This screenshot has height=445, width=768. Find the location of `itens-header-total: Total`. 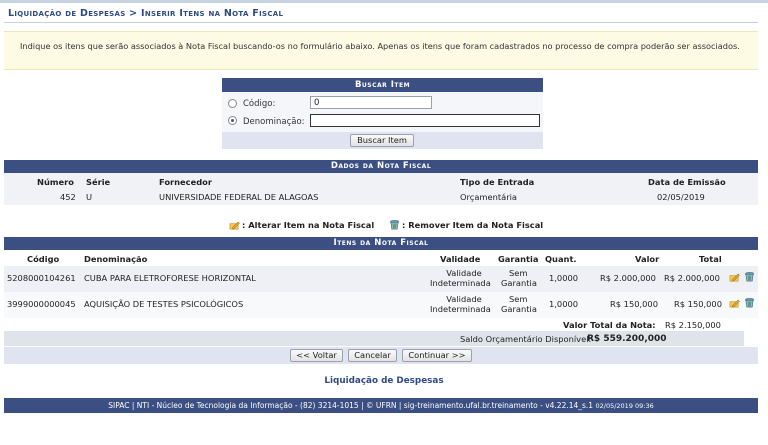

itens-header-total: Total is located at coordinates (710, 259).